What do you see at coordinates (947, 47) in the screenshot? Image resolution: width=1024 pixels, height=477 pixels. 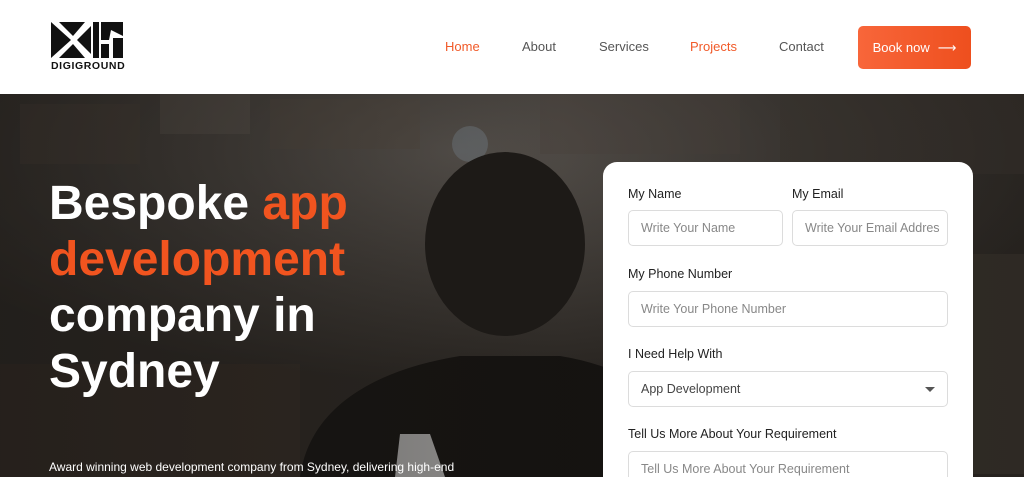 I see `arrow-right-icon: ⟶` at bounding box center [947, 47].